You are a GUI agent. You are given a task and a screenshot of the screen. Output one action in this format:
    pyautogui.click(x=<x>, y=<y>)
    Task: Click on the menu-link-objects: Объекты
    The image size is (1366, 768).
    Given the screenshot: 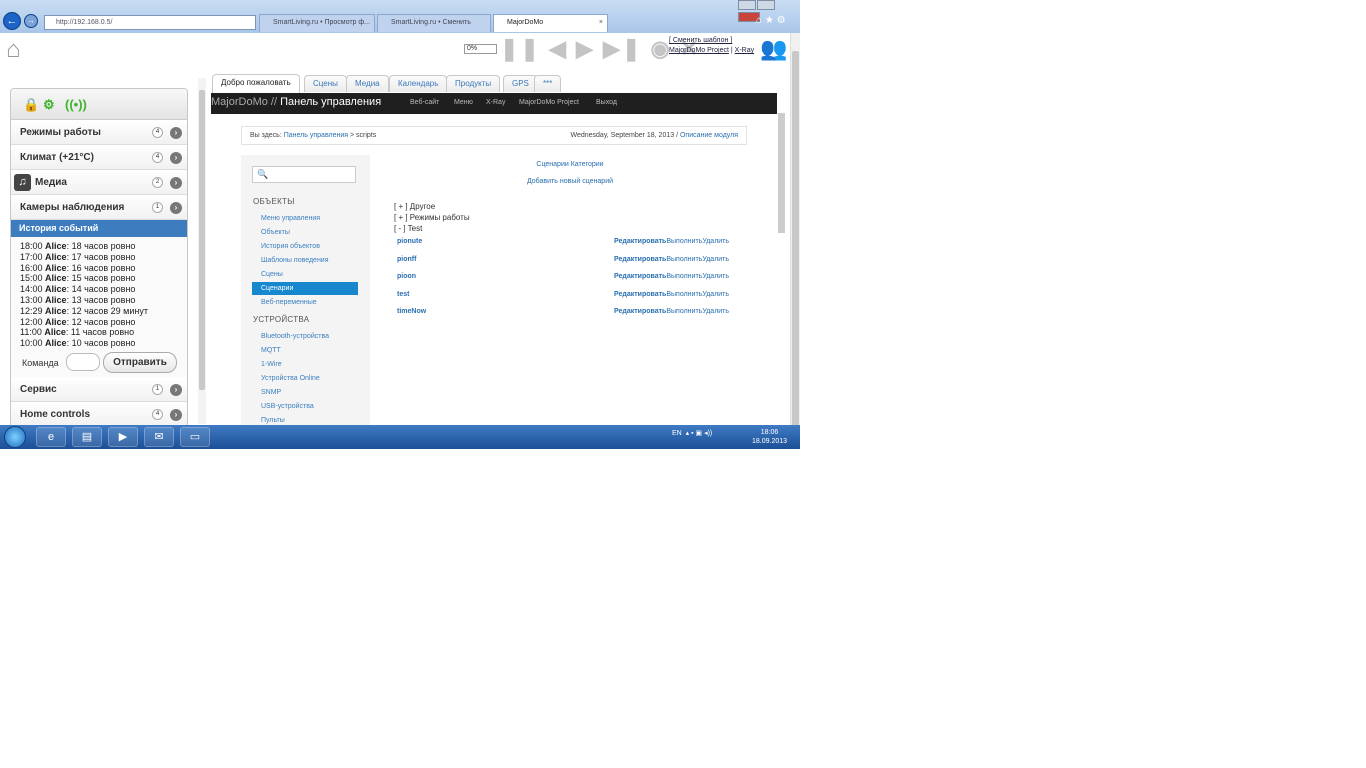 What is the action you would take?
    pyautogui.click(x=275, y=232)
    